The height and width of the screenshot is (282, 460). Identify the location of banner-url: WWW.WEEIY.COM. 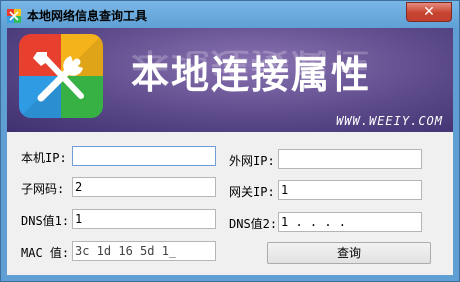
(389, 121).